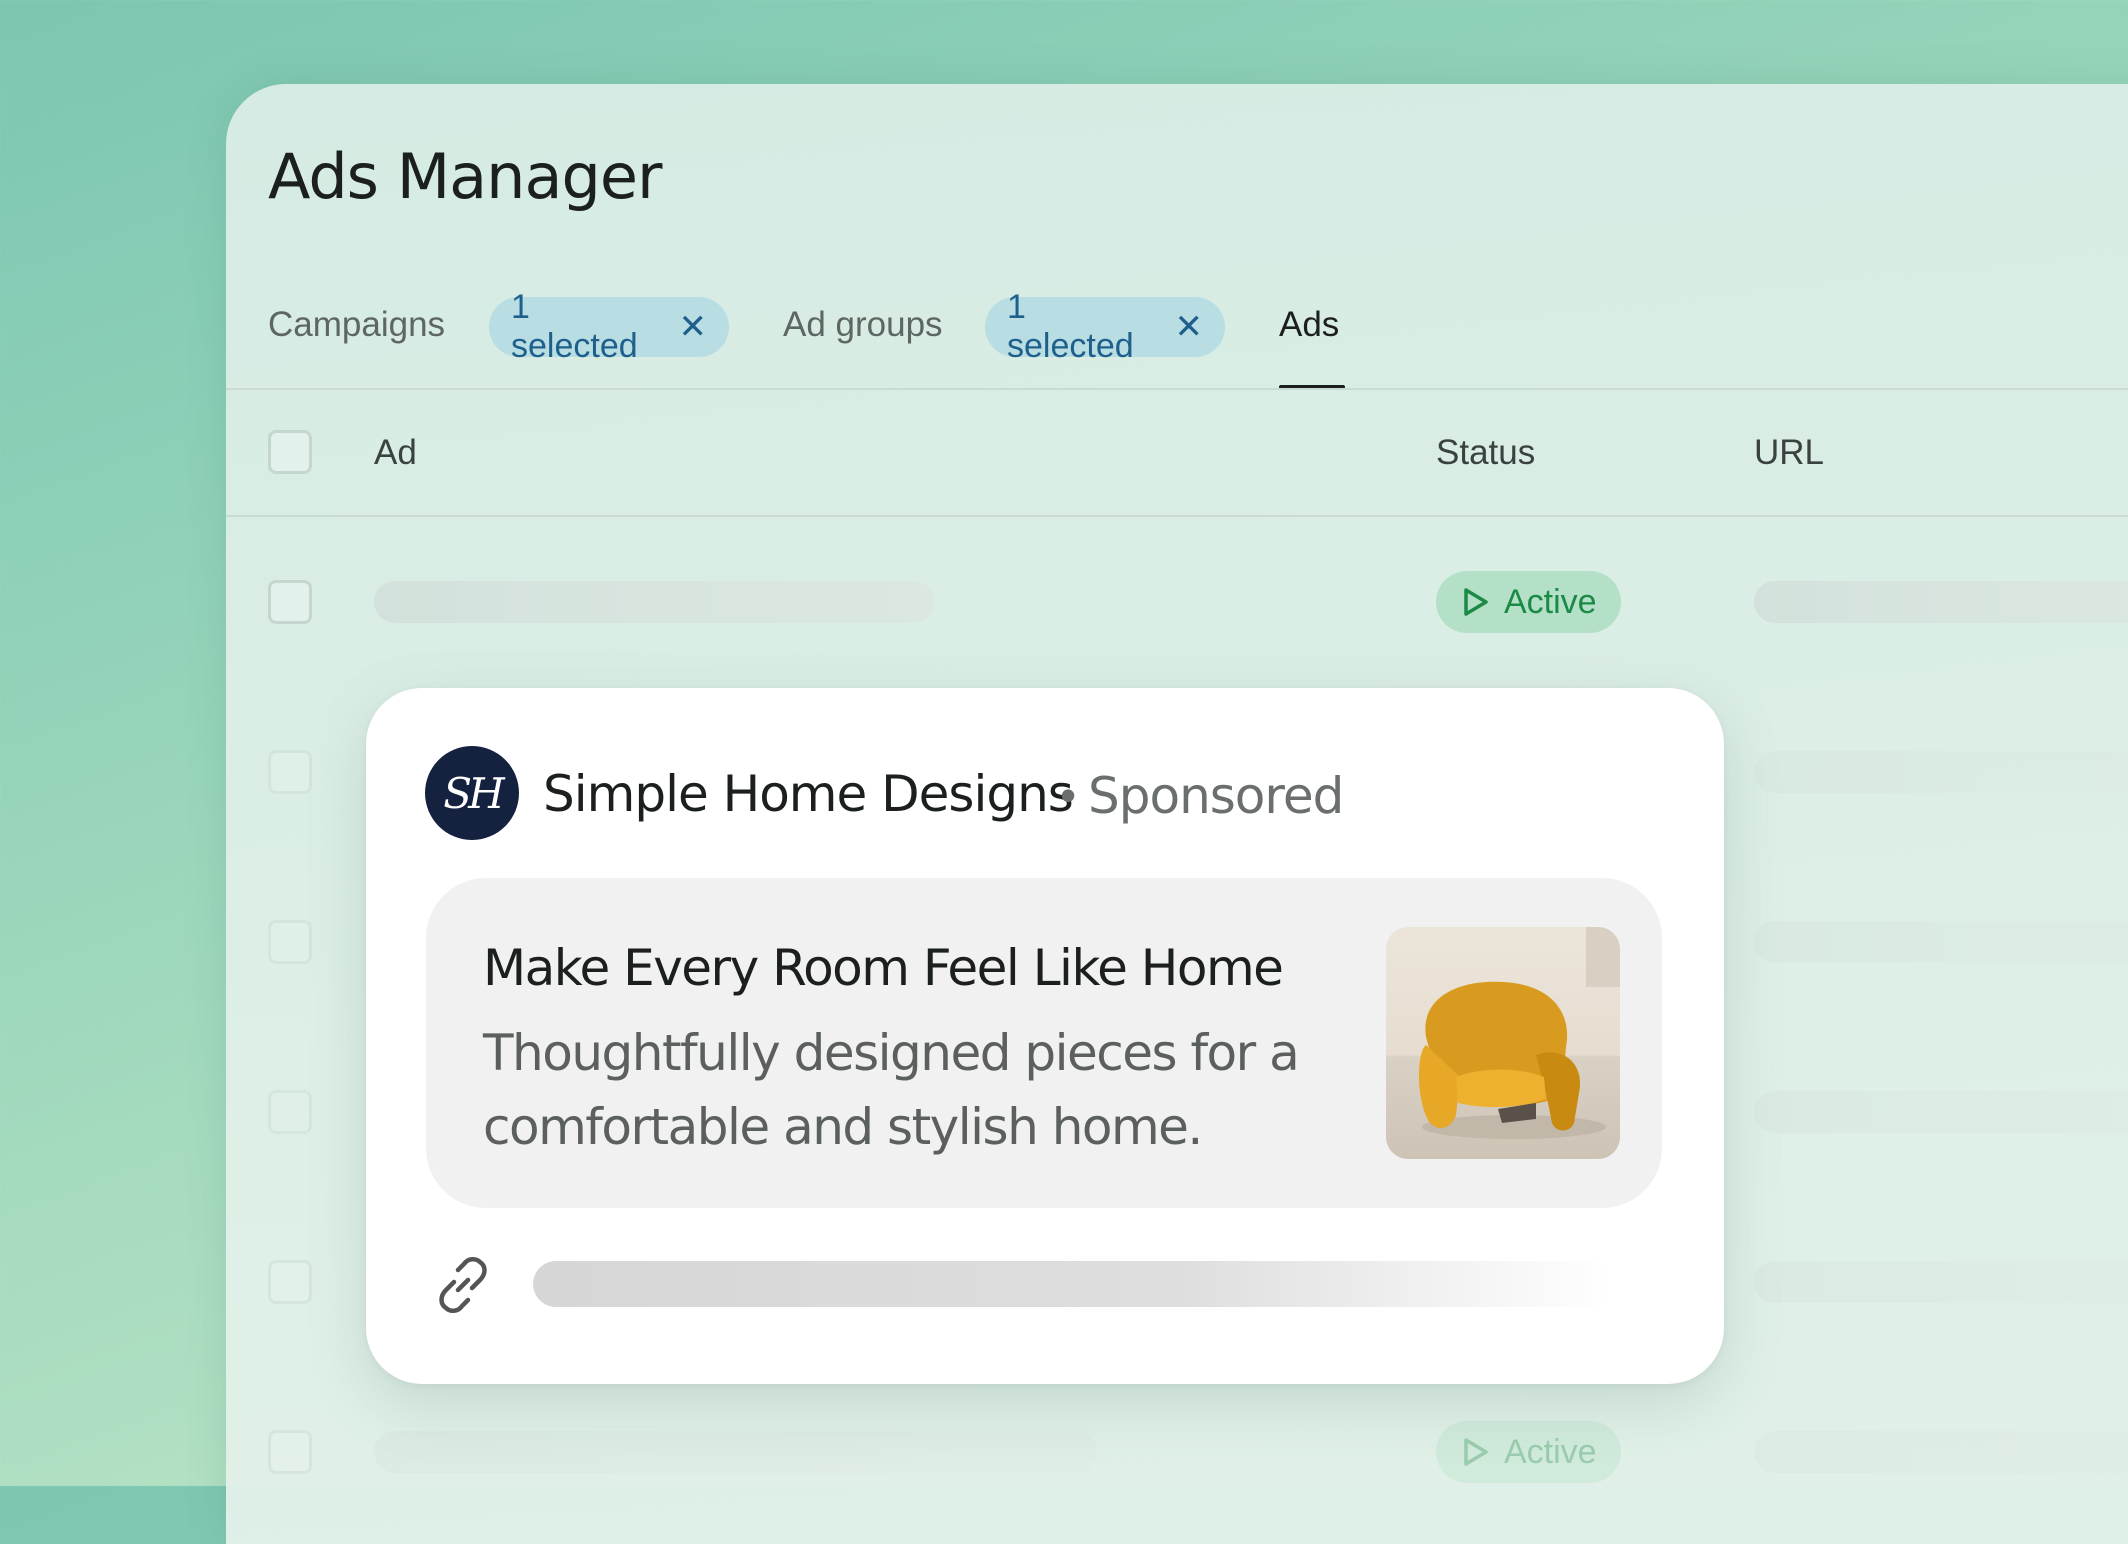  I want to click on campaigns-selected-chip: 1 selected ✕, so click(609, 326).